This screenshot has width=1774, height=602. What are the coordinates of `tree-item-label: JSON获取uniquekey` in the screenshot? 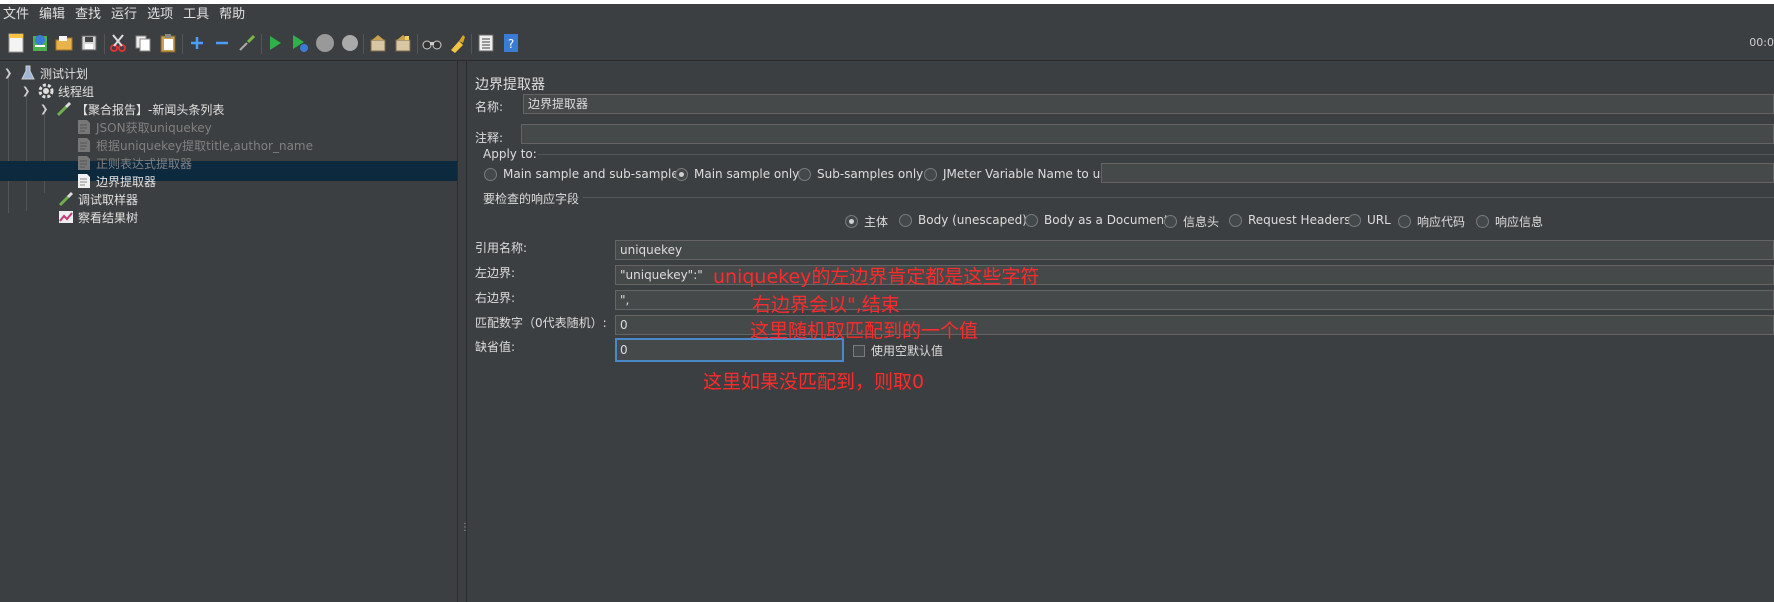 It's located at (154, 127).